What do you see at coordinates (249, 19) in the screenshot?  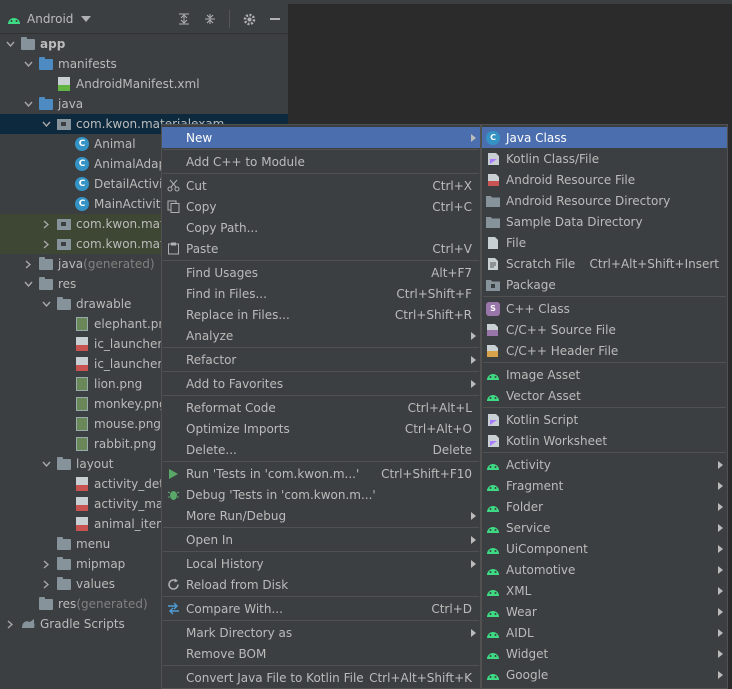 I see `gear-icon` at bounding box center [249, 19].